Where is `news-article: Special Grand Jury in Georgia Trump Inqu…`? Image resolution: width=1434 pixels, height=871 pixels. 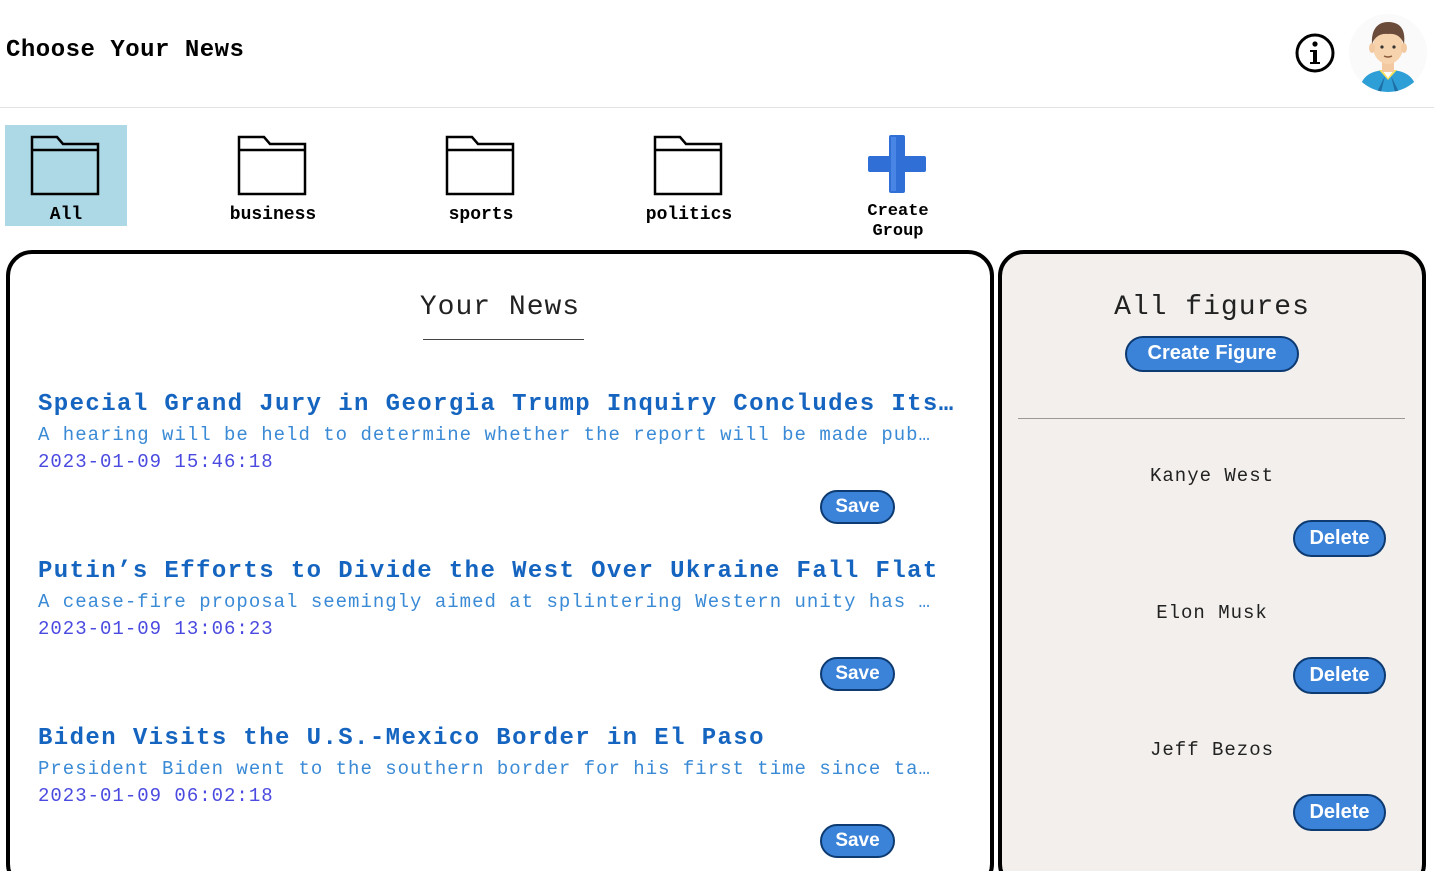
news-article: Special Grand Jury in Georgia Trump Inqu… is located at coordinates (503, 432).